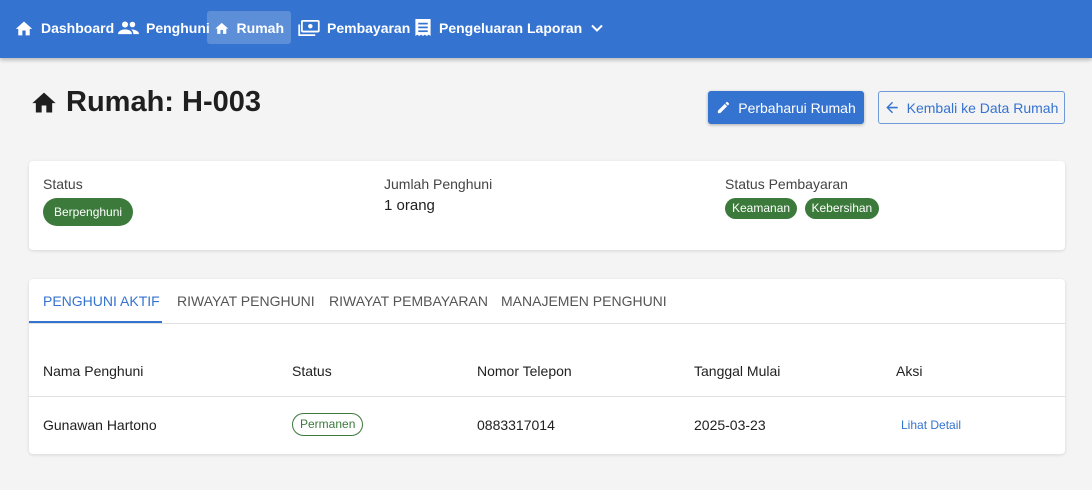 The height and width of the screenshot is (490, 1092). I want to click on people-icon, so click(128, 27).